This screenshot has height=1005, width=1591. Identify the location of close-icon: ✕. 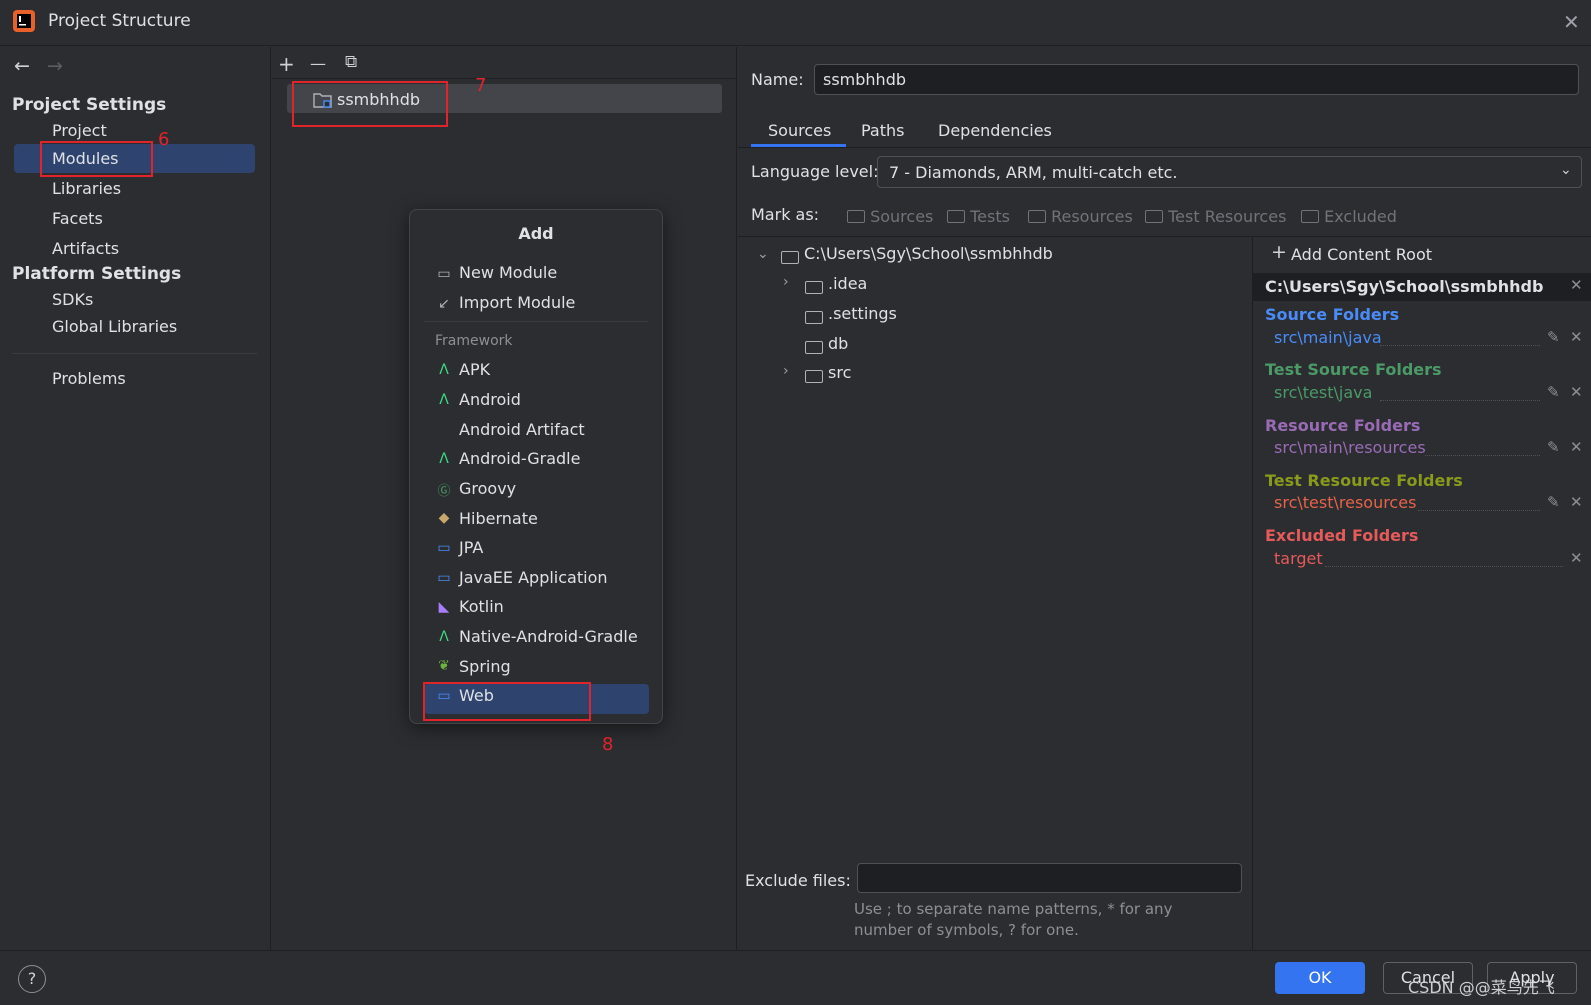
(1571, 22).